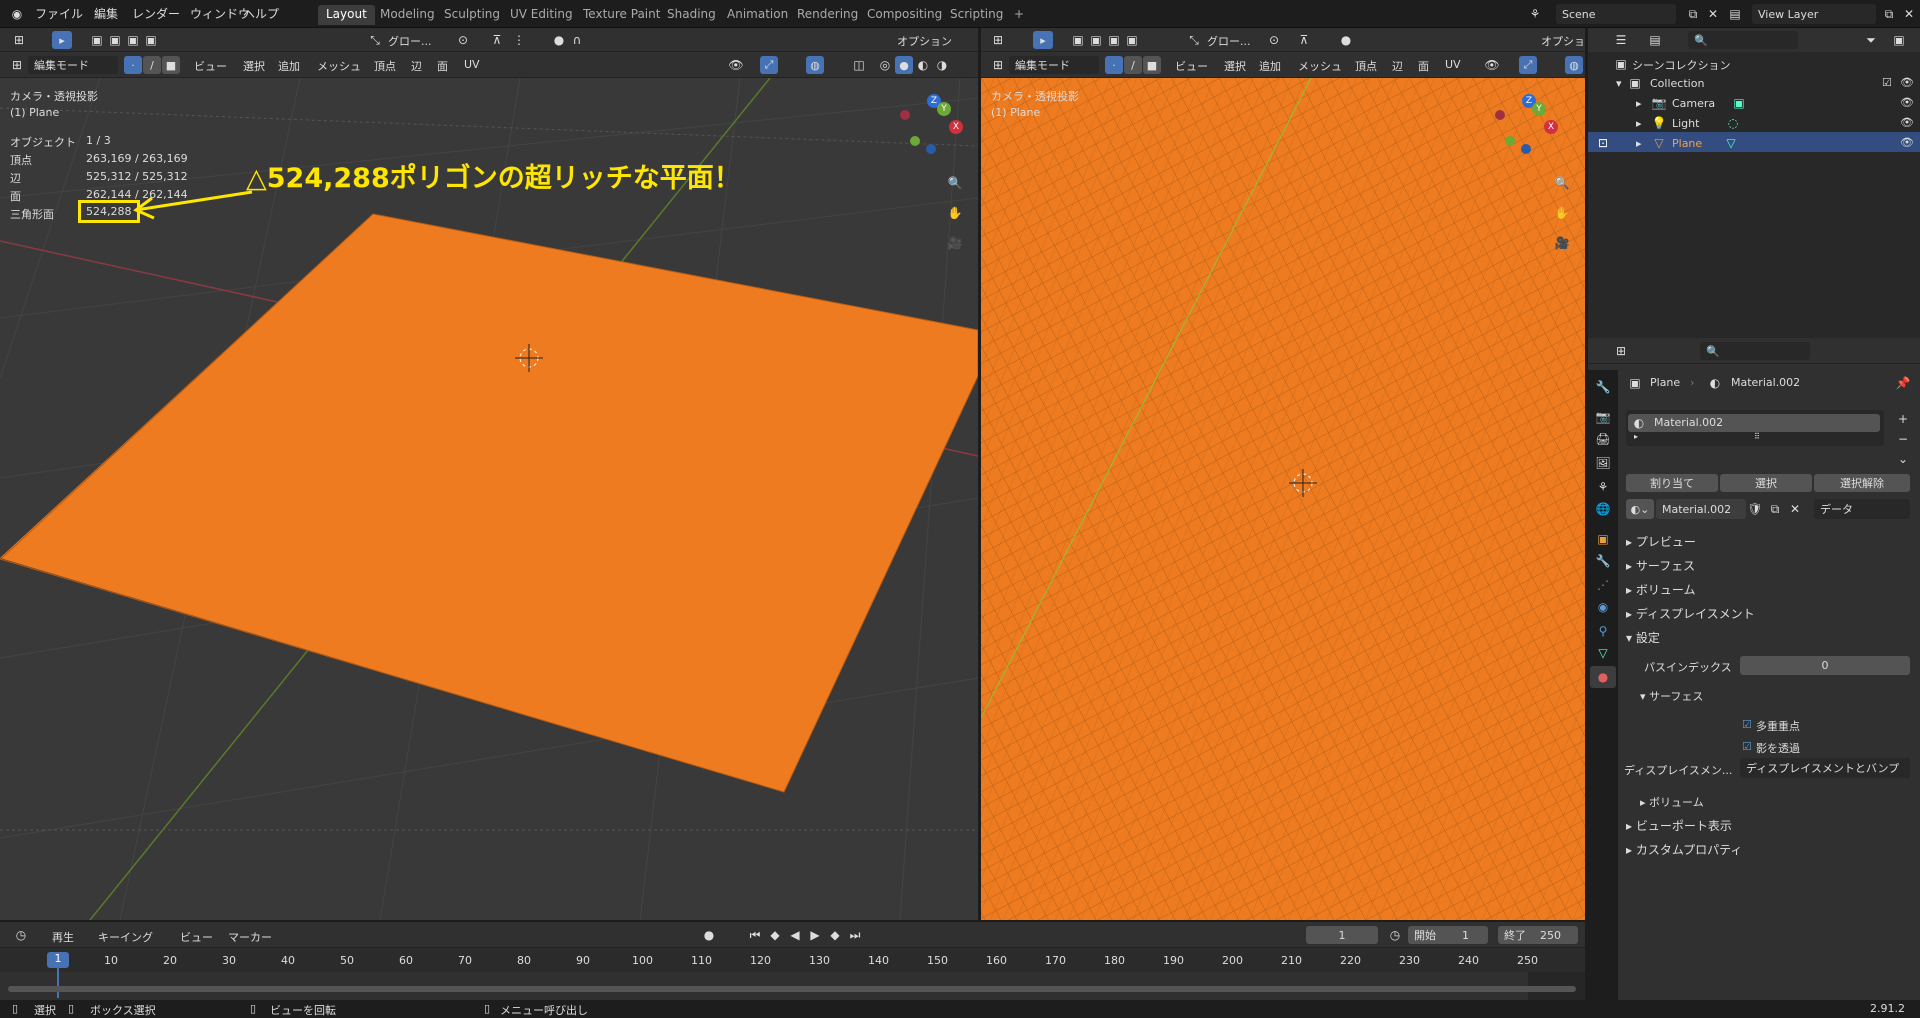 This screenshot has width=1920, height=1018. I want to click on vertex-select-icon: ·, so click(133, 65).